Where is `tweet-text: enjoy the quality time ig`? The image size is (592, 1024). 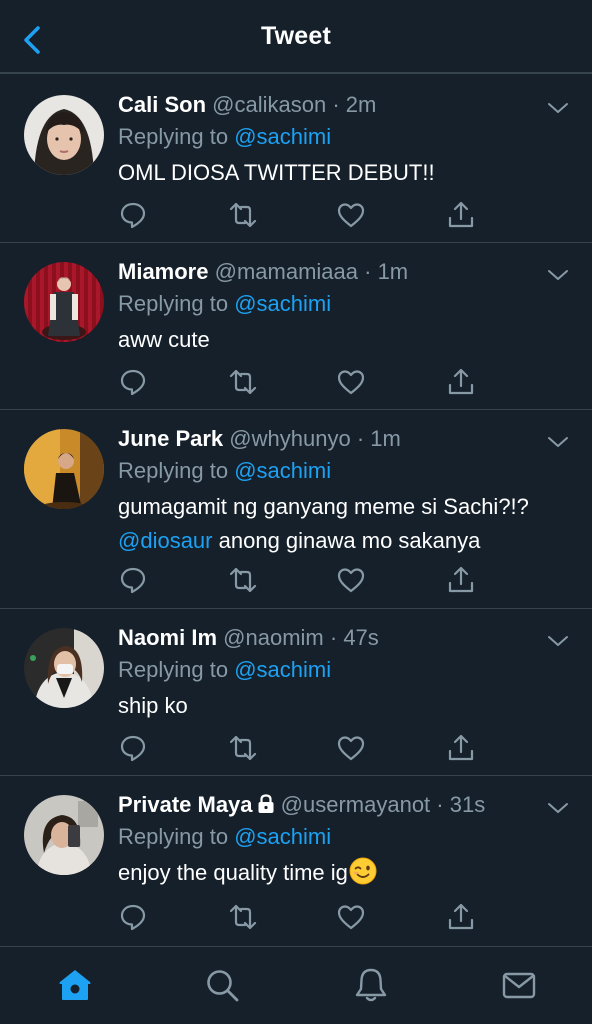
tweet-text: enjoy the quality time ig is located at coordinates (345, 873).